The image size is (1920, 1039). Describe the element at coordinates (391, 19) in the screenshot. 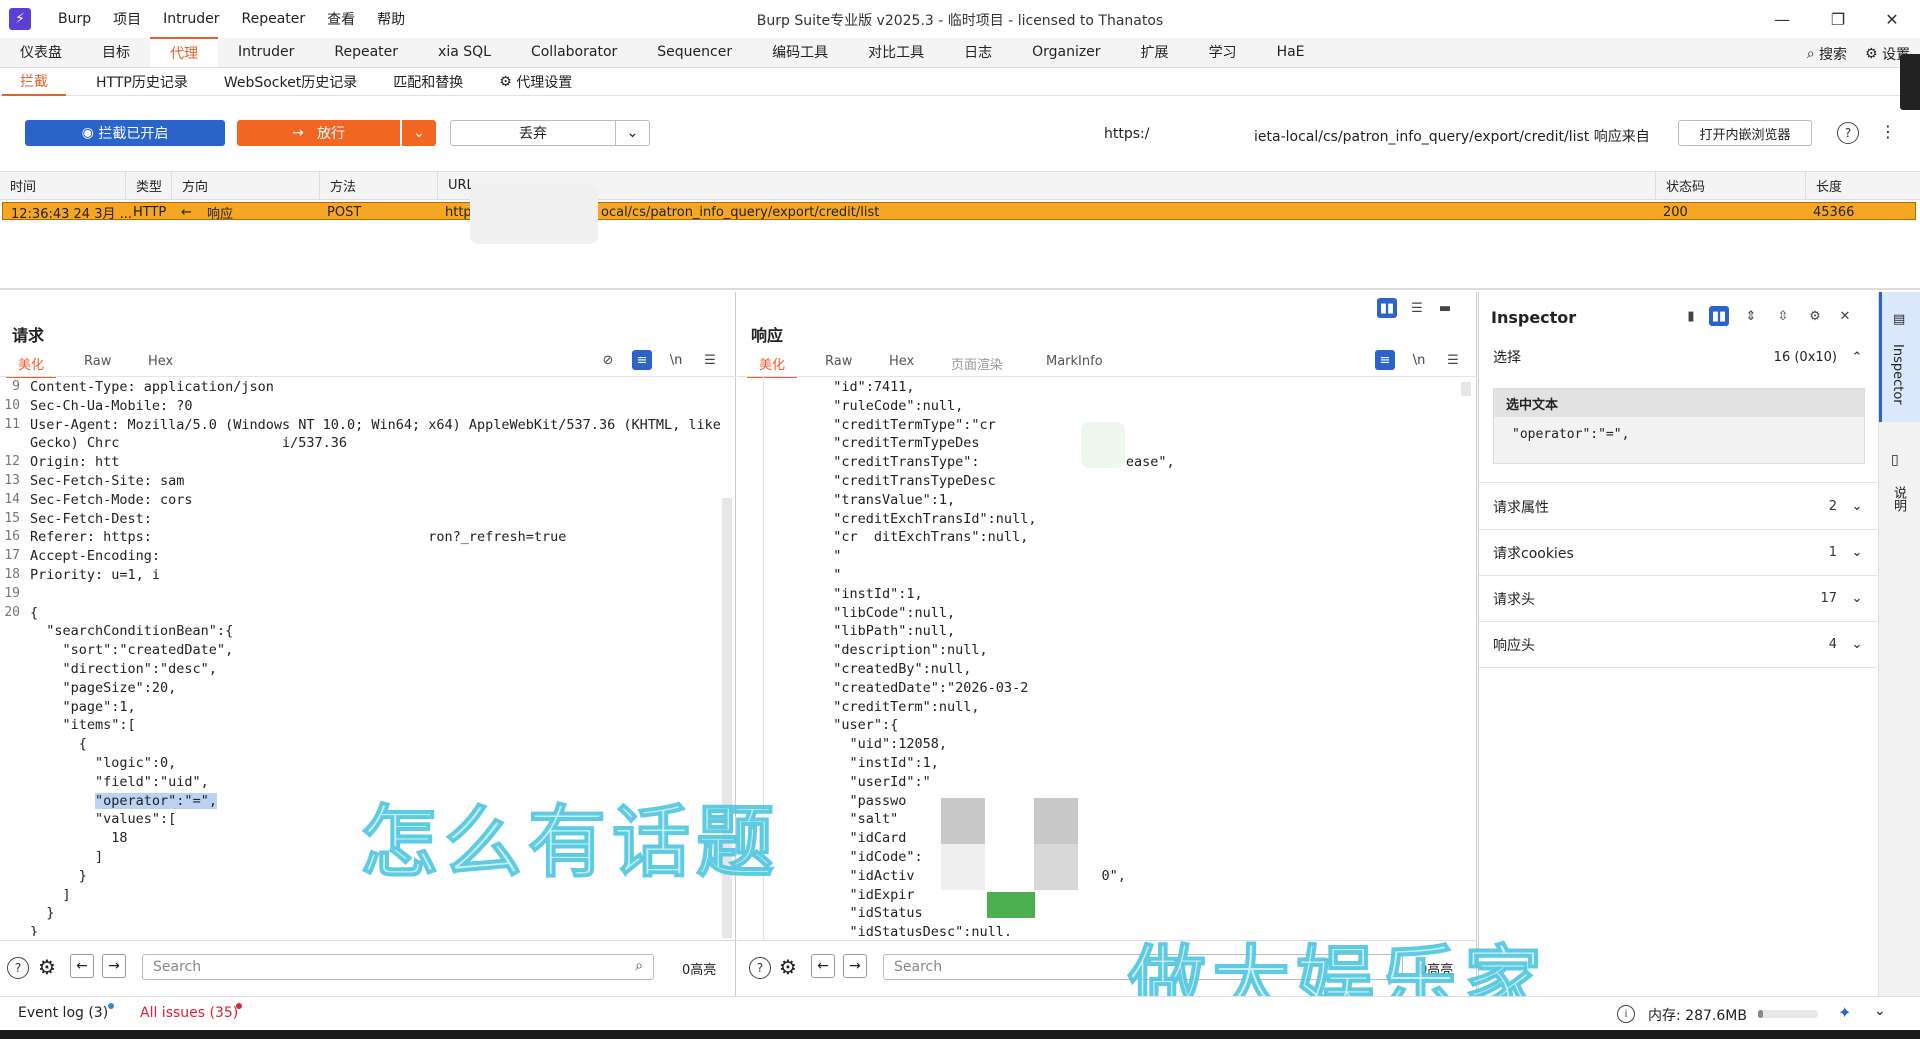

I see `menu-help: 帮助` at that location.